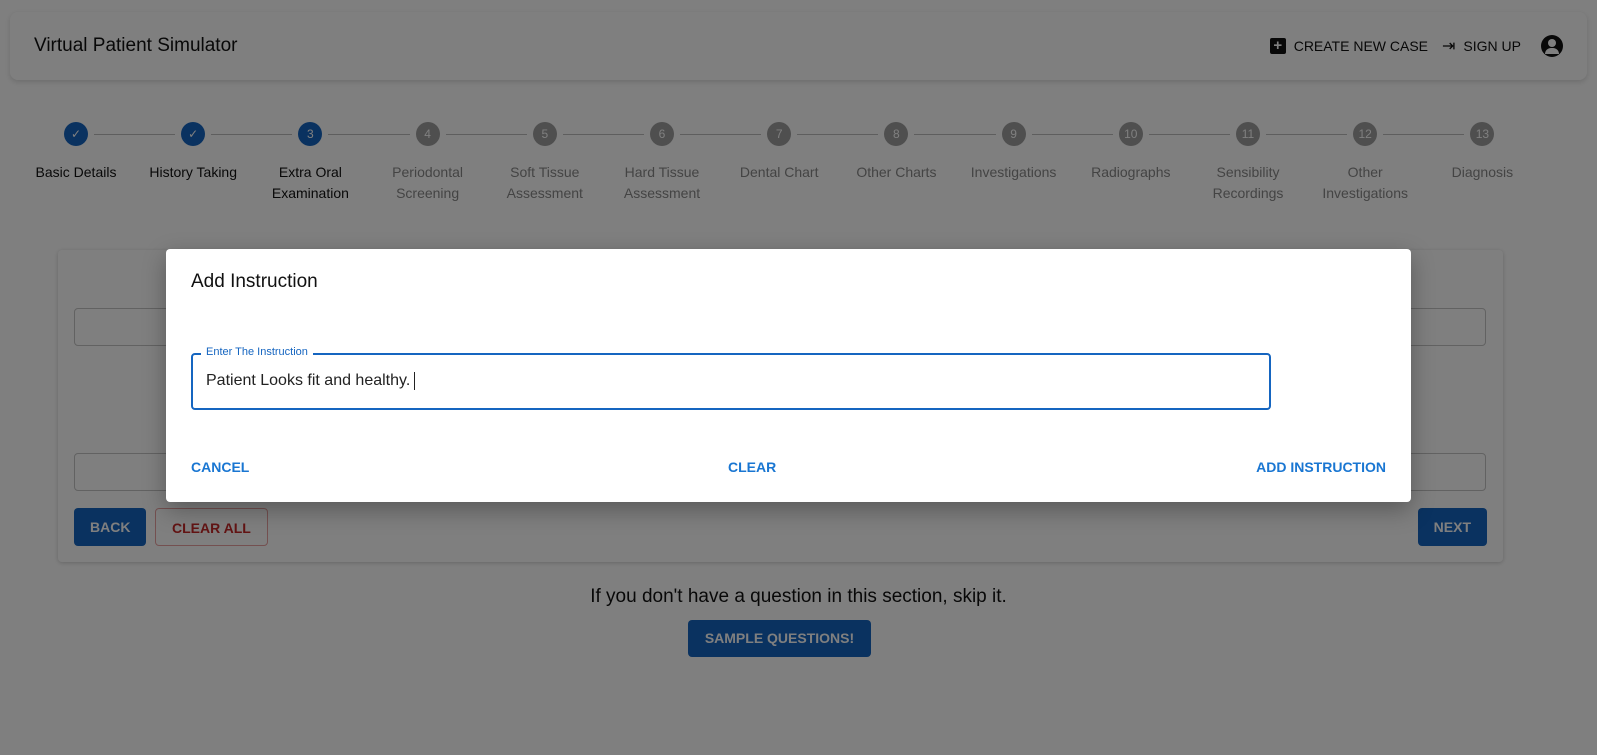  What do you see at coordinates (308, 381) in the screenshot?
I see `instruction-text: Patient Looks fit and healthy.` at bounding box center [308, 381].